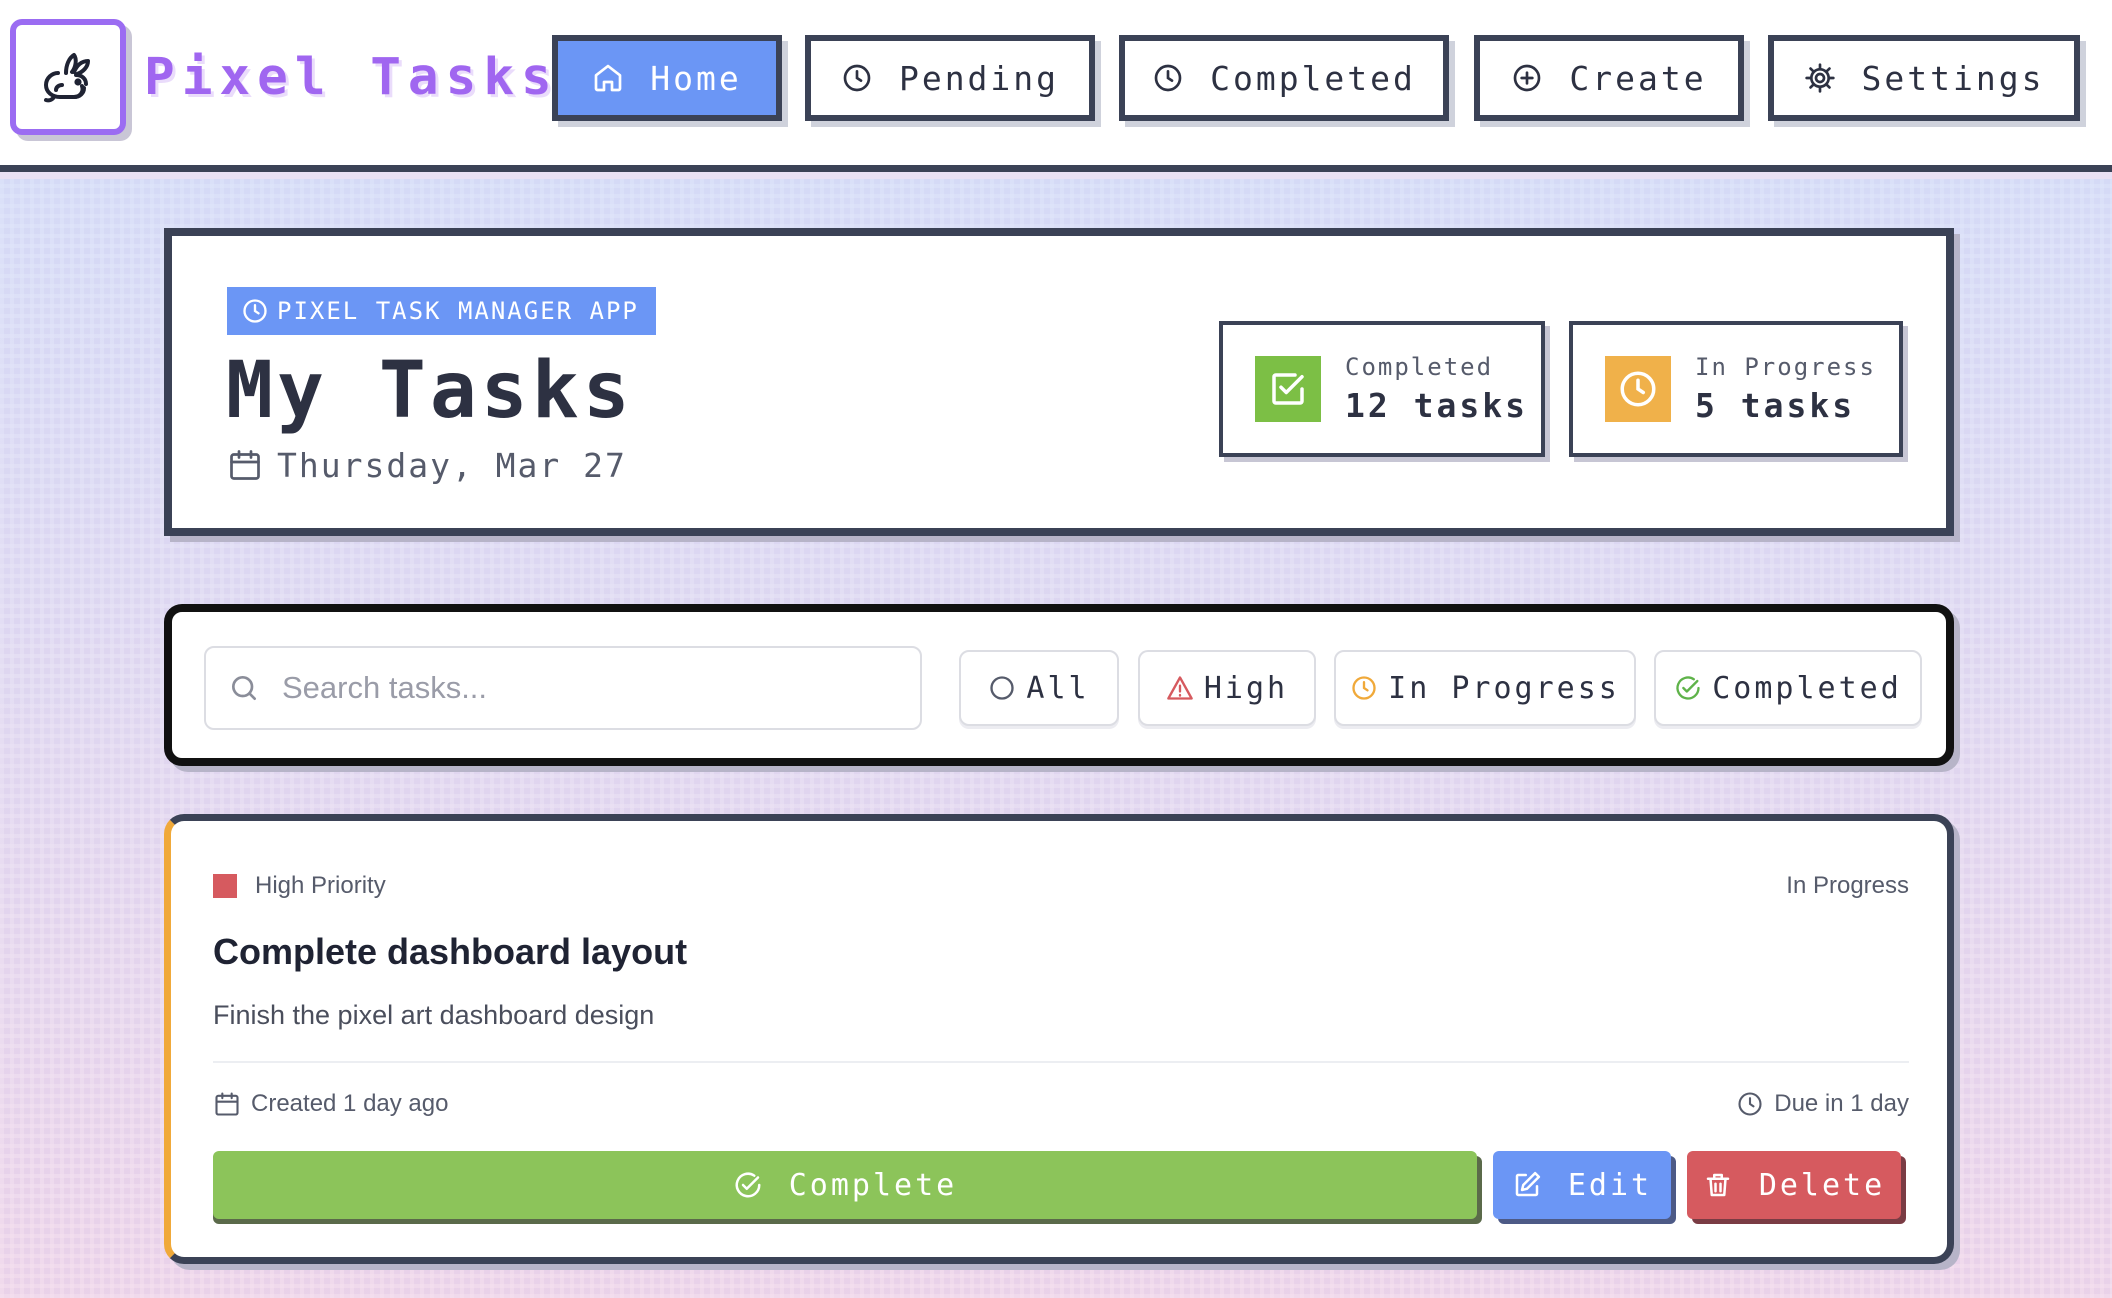 This screenshot has width=2112, height=1298. Describe the element at coordinates (434, 1015) in the screenshot. I see `task-description: Finish the pixel art dashboard design` at that location.